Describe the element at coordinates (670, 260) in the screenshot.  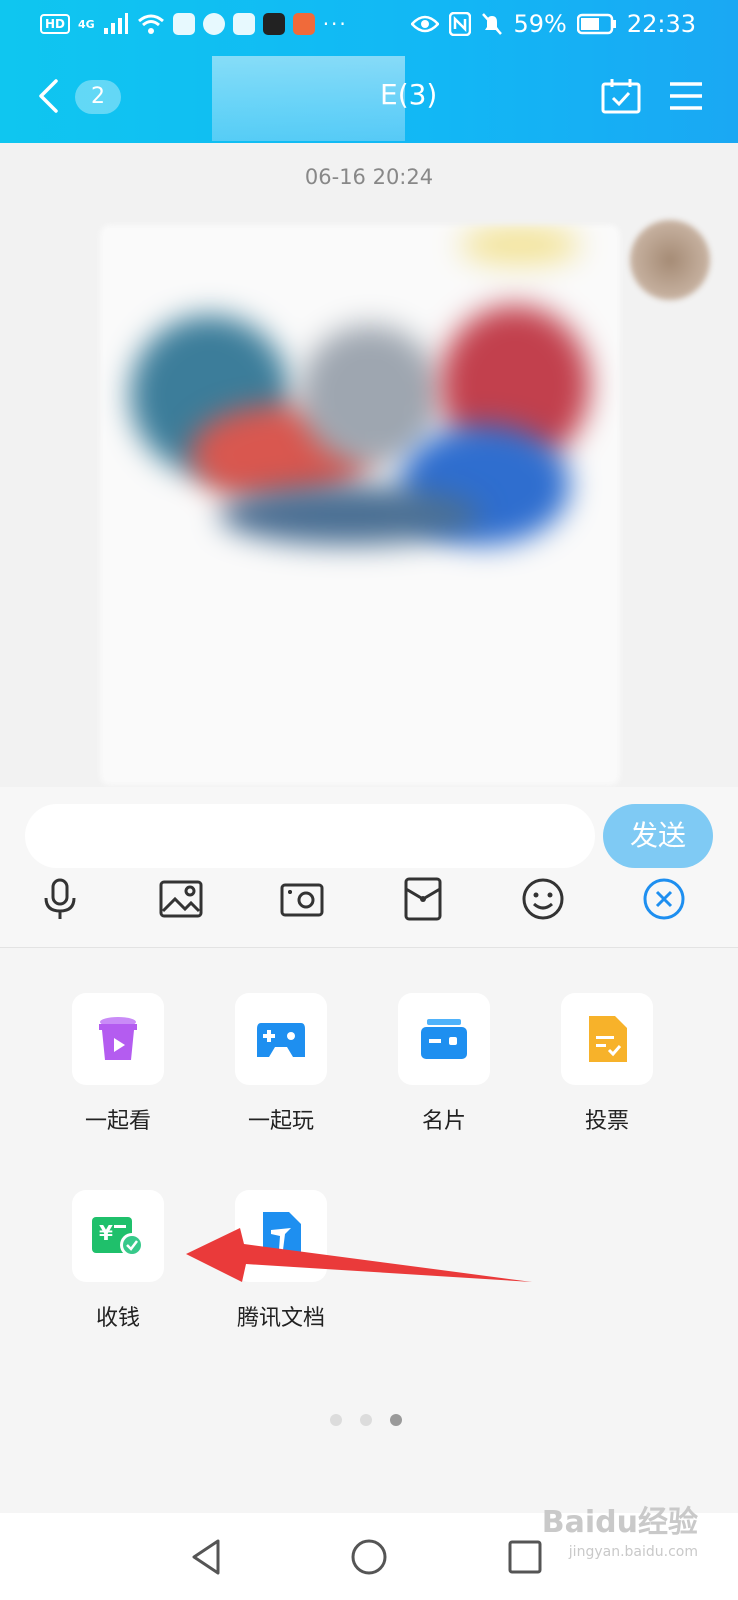
I see `sender-avatar` at that location.